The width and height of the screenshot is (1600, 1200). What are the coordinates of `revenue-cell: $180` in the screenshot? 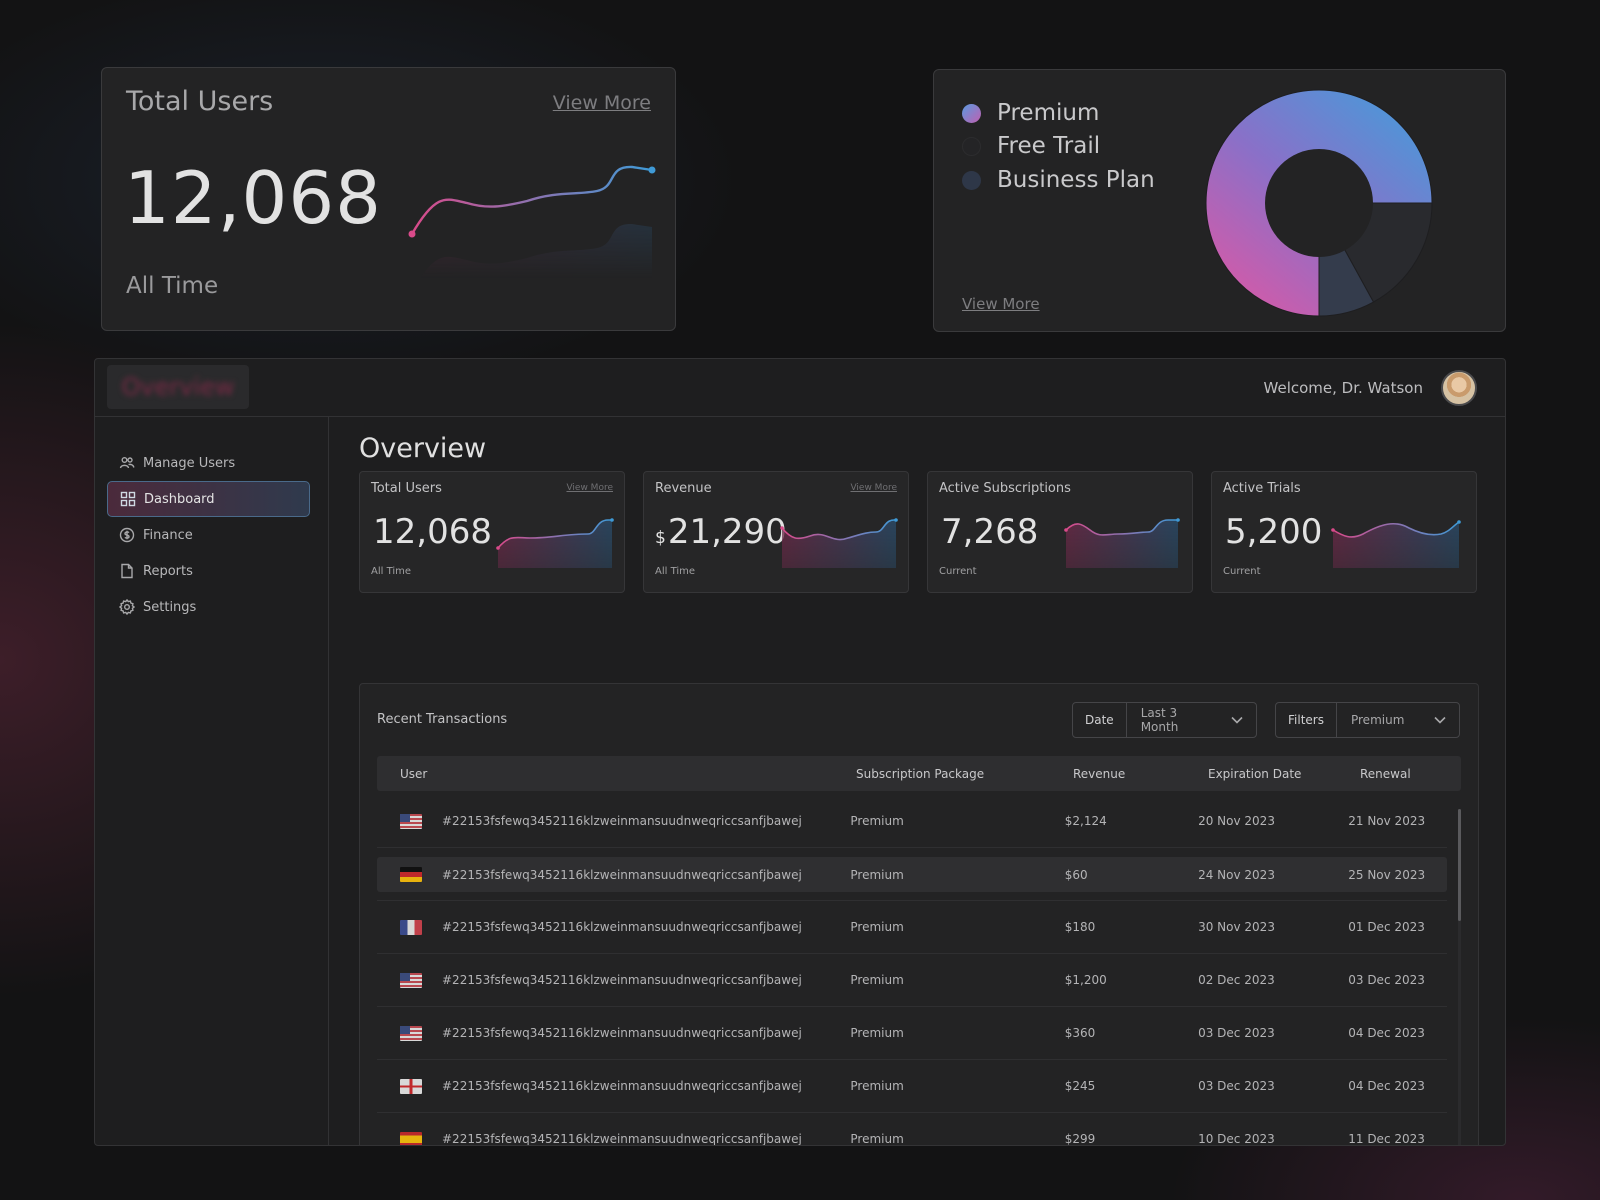 It's located at (1080, 927).